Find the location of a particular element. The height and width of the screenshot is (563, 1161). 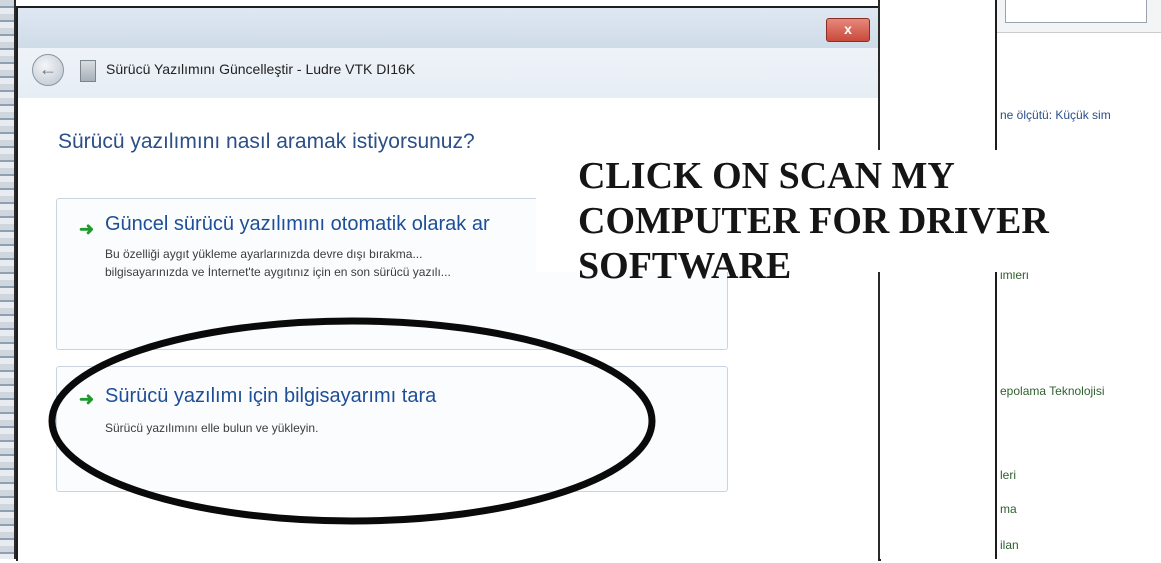

bg-item-4: ma is located at coordinates (1008, 509).